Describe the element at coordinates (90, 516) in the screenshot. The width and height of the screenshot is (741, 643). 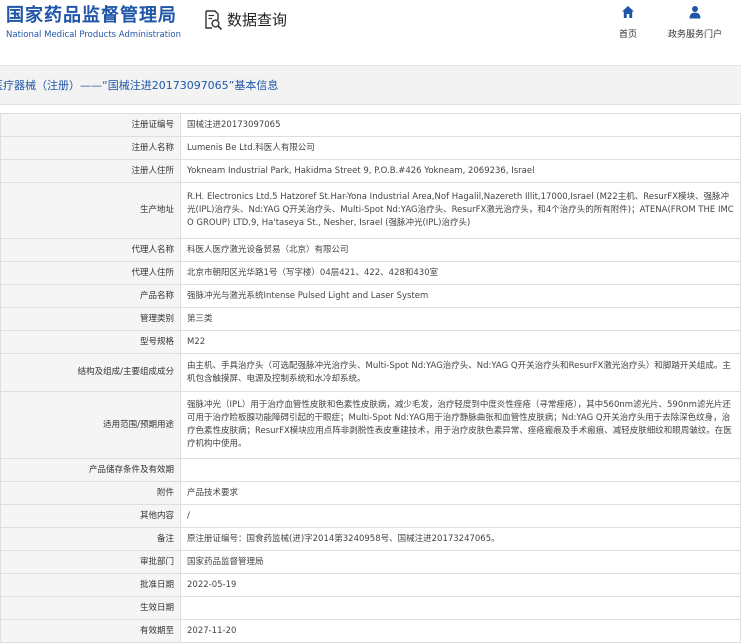
I see `row-label: 其他内容` at that location.